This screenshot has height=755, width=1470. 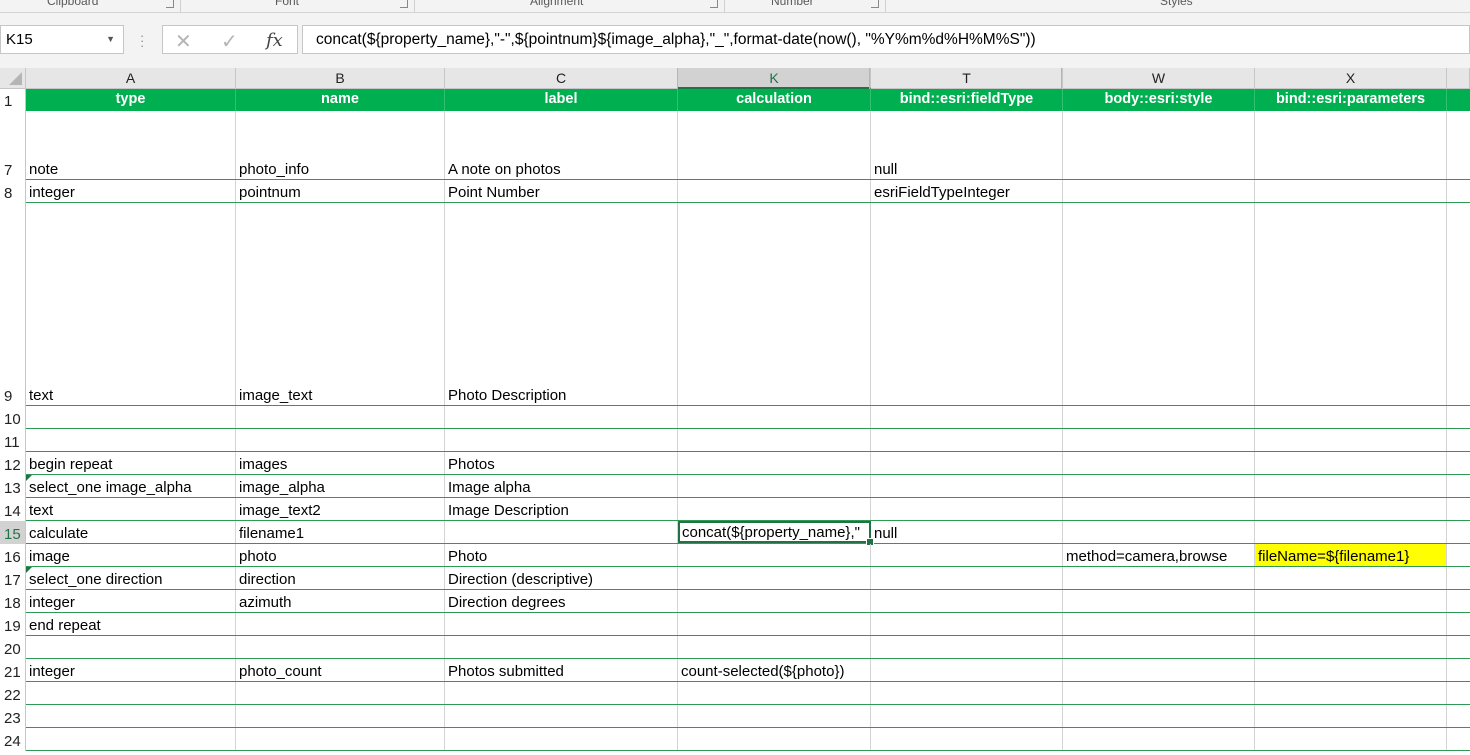 I want to click on header-cell-c: label, so click(x=561, y=100).